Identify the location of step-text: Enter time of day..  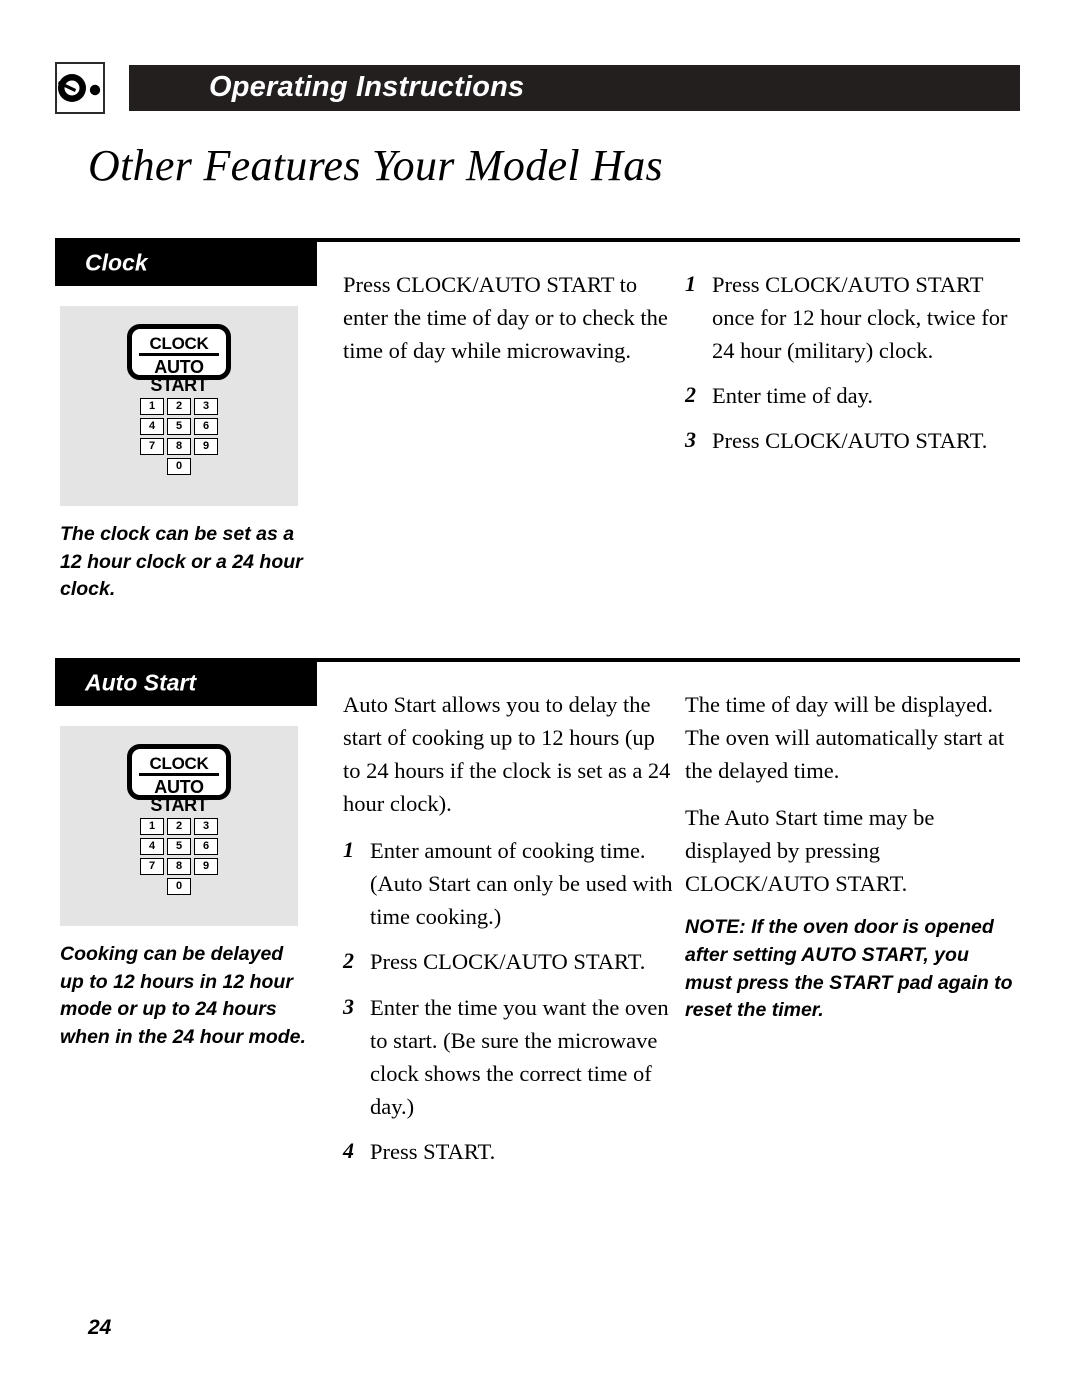
(792, 396).